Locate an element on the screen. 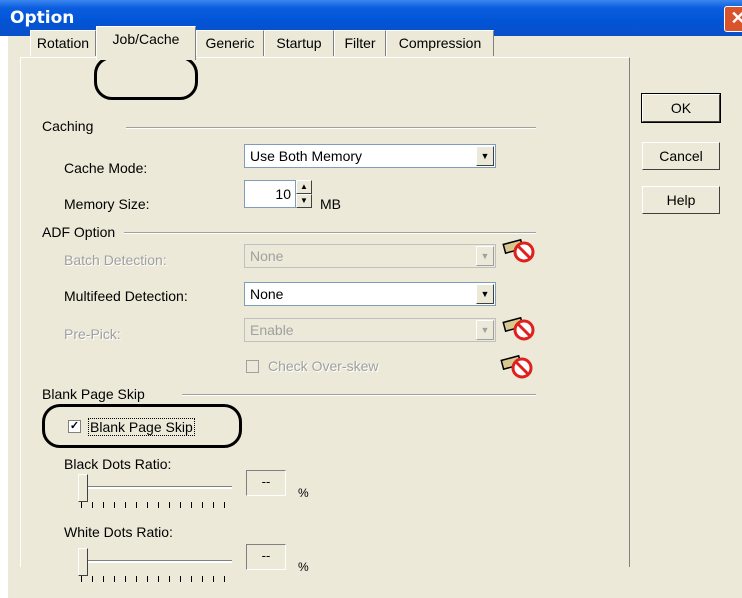 Image resolution: width=742 pixels, height=598 pixels. cache-mode-value: Use Both Memory is located at coordinates (306, 156).